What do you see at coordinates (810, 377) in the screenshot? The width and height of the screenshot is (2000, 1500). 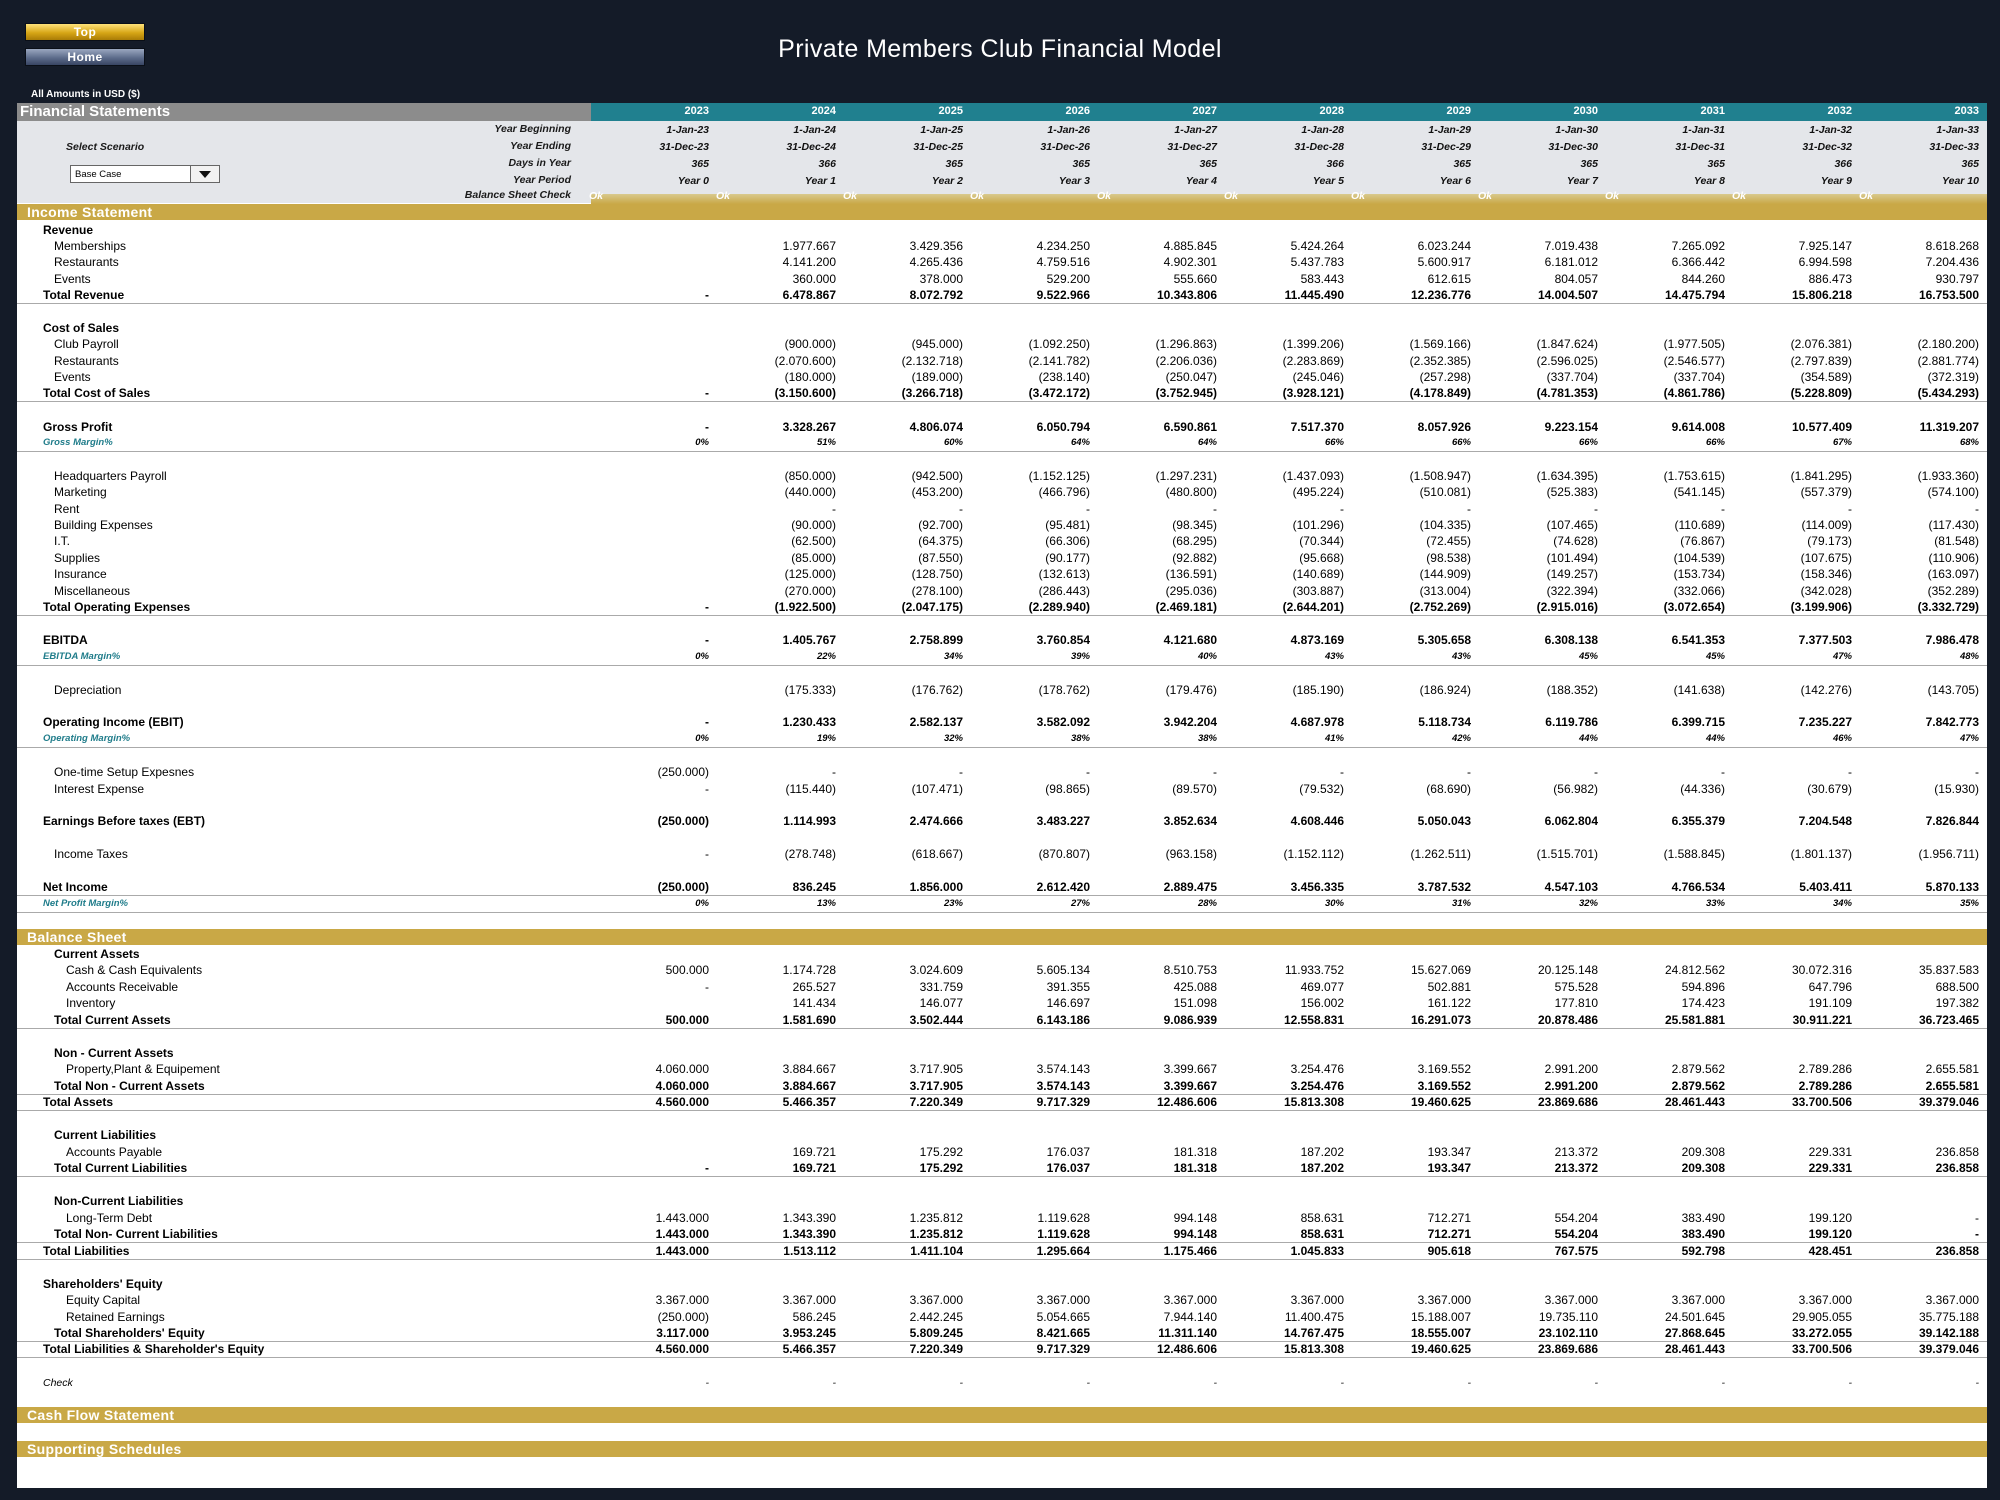 I see `value-cell: (180.000)` at bounding box center [810, 377].